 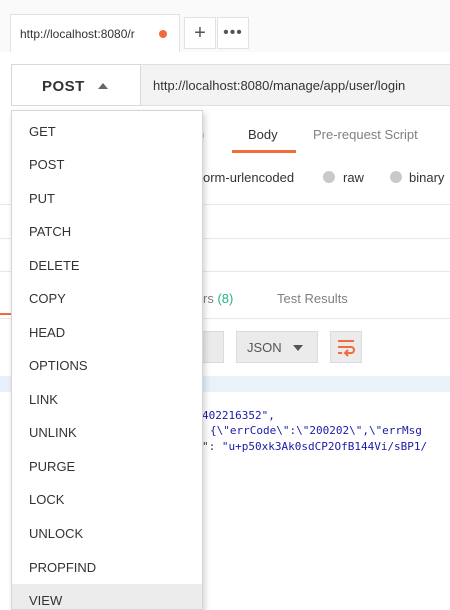 I want to click on urlencoded-option-label: orm-urlencoded, so click(x=248, y=177).